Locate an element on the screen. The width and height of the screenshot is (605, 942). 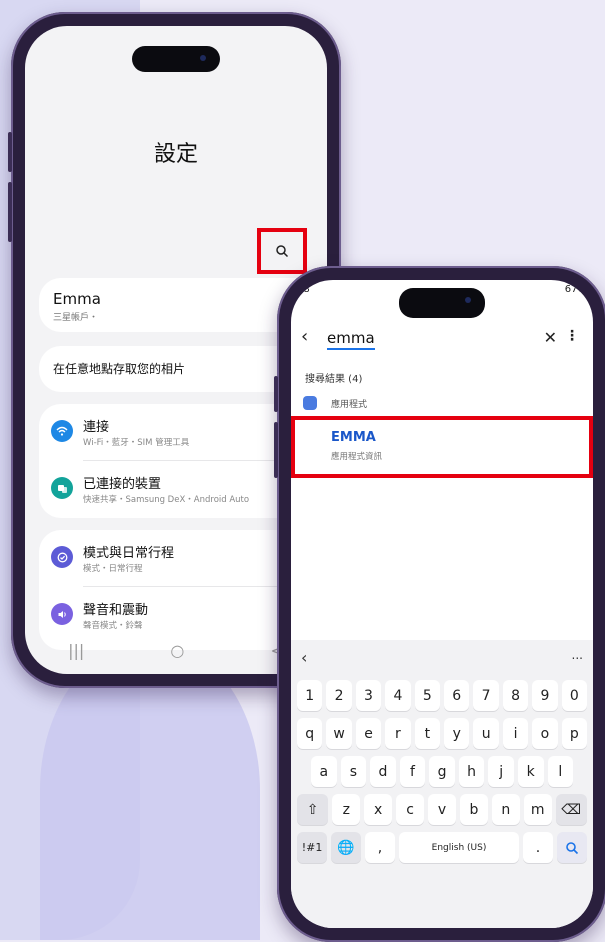
period-key: . is located at coordinates (538, 847).